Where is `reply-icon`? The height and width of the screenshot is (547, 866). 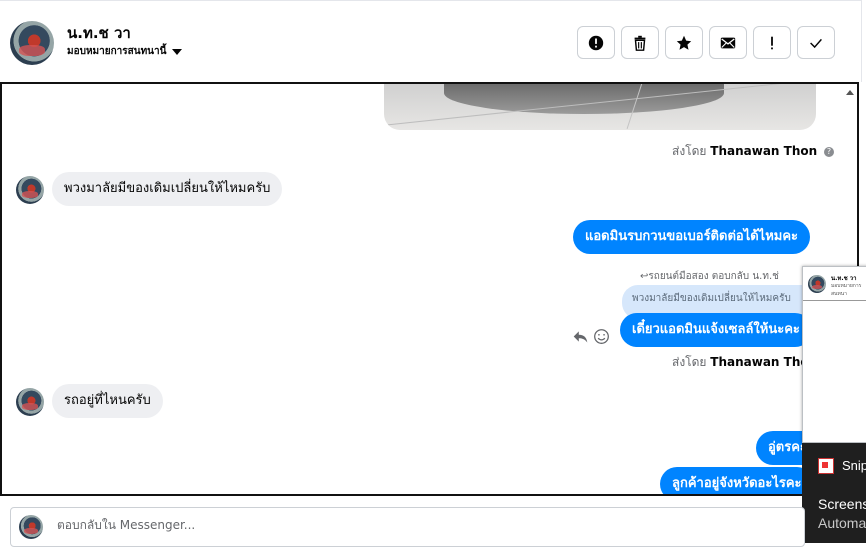 reply-icon is located at coordinates (580, 336).